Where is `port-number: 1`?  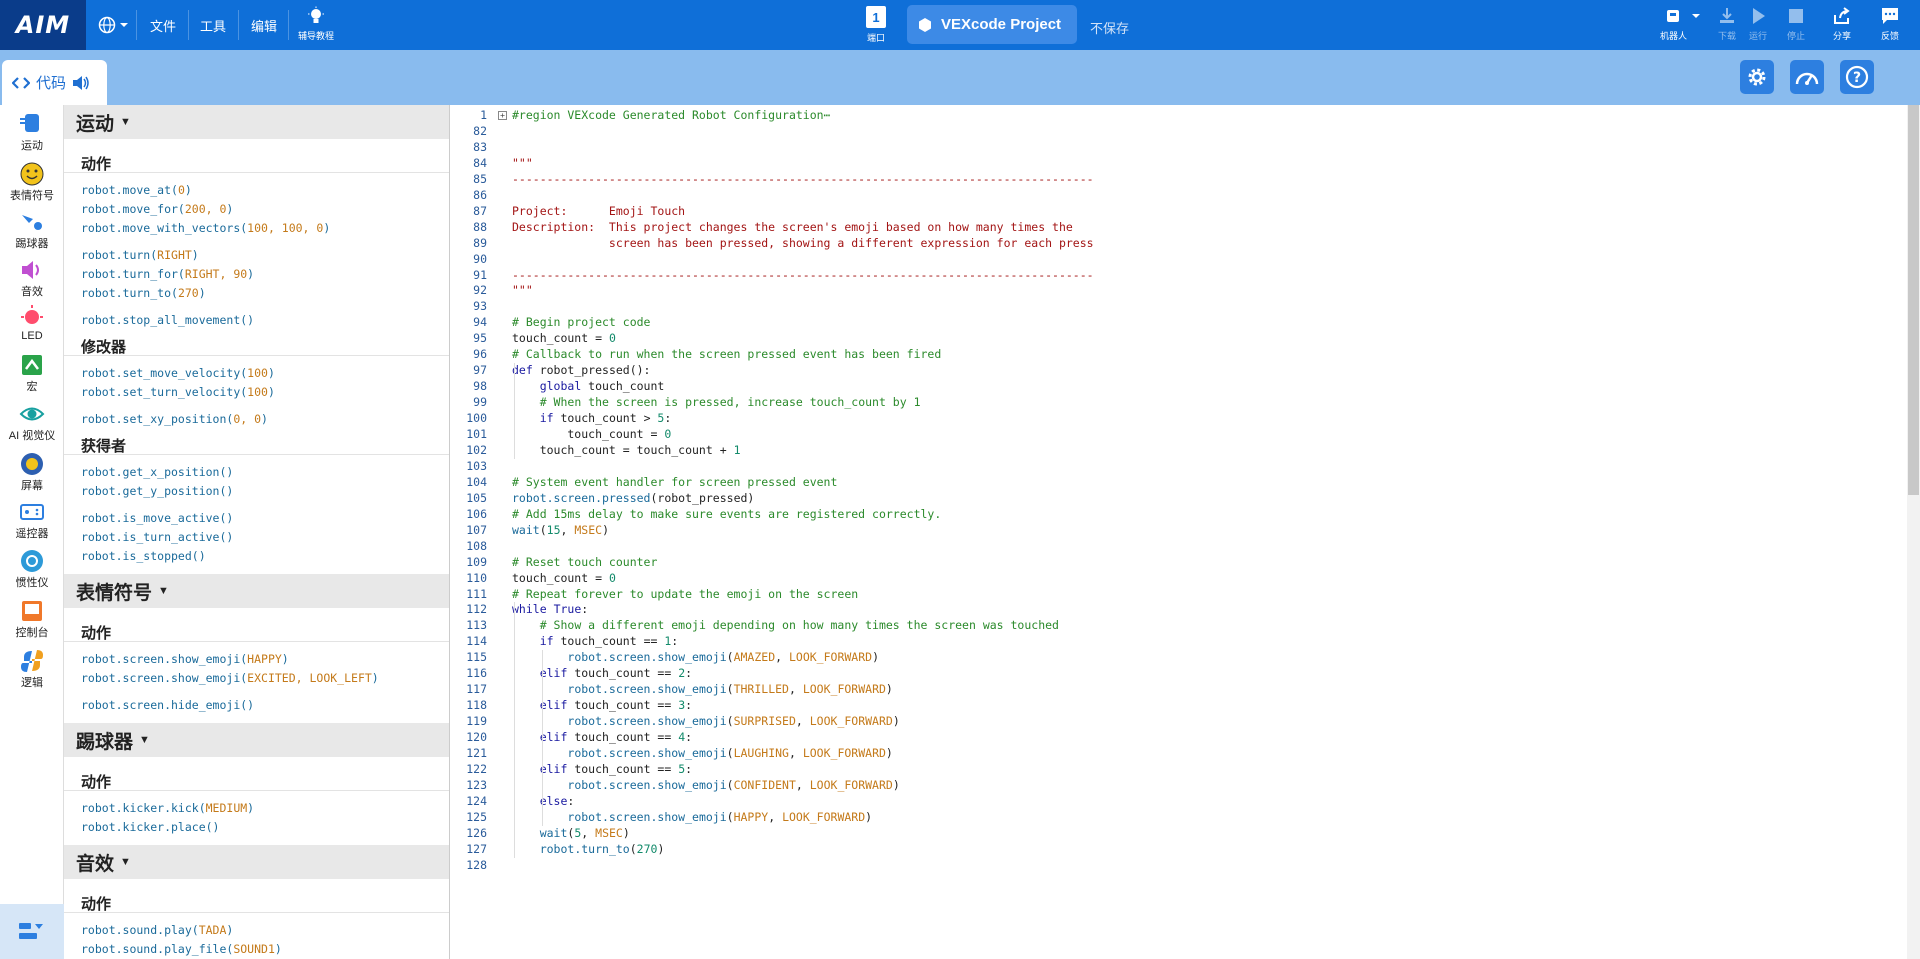 port-number: 1 is located at coordinates (876, 17).